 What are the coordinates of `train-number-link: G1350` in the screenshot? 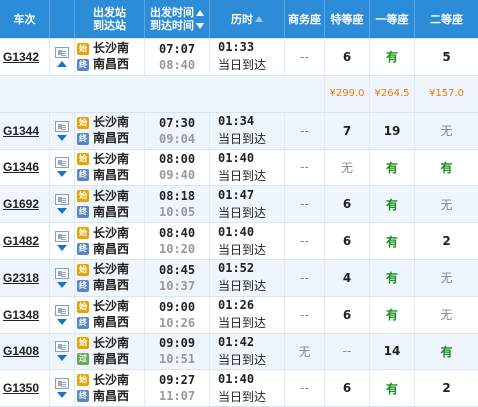 It's located at (25, 388).